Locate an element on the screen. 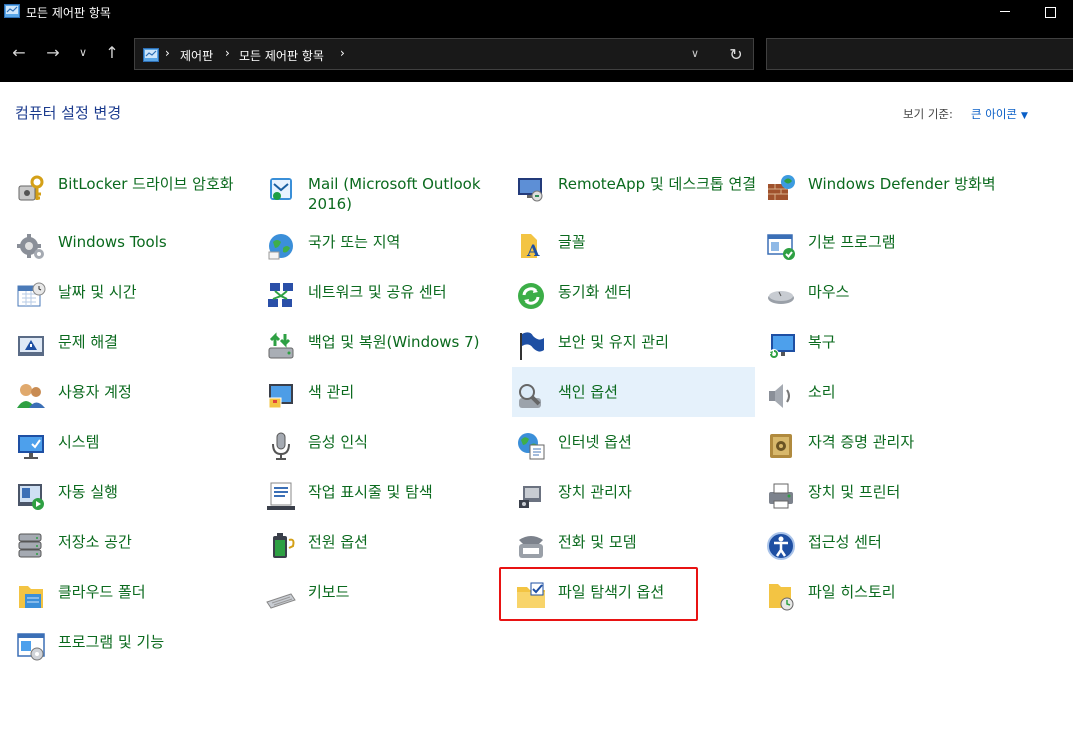 The height and width of the screenshot is (750, 1073). control-panel-item: 자격 증명 관리자 is located at coordinates (886, 453).